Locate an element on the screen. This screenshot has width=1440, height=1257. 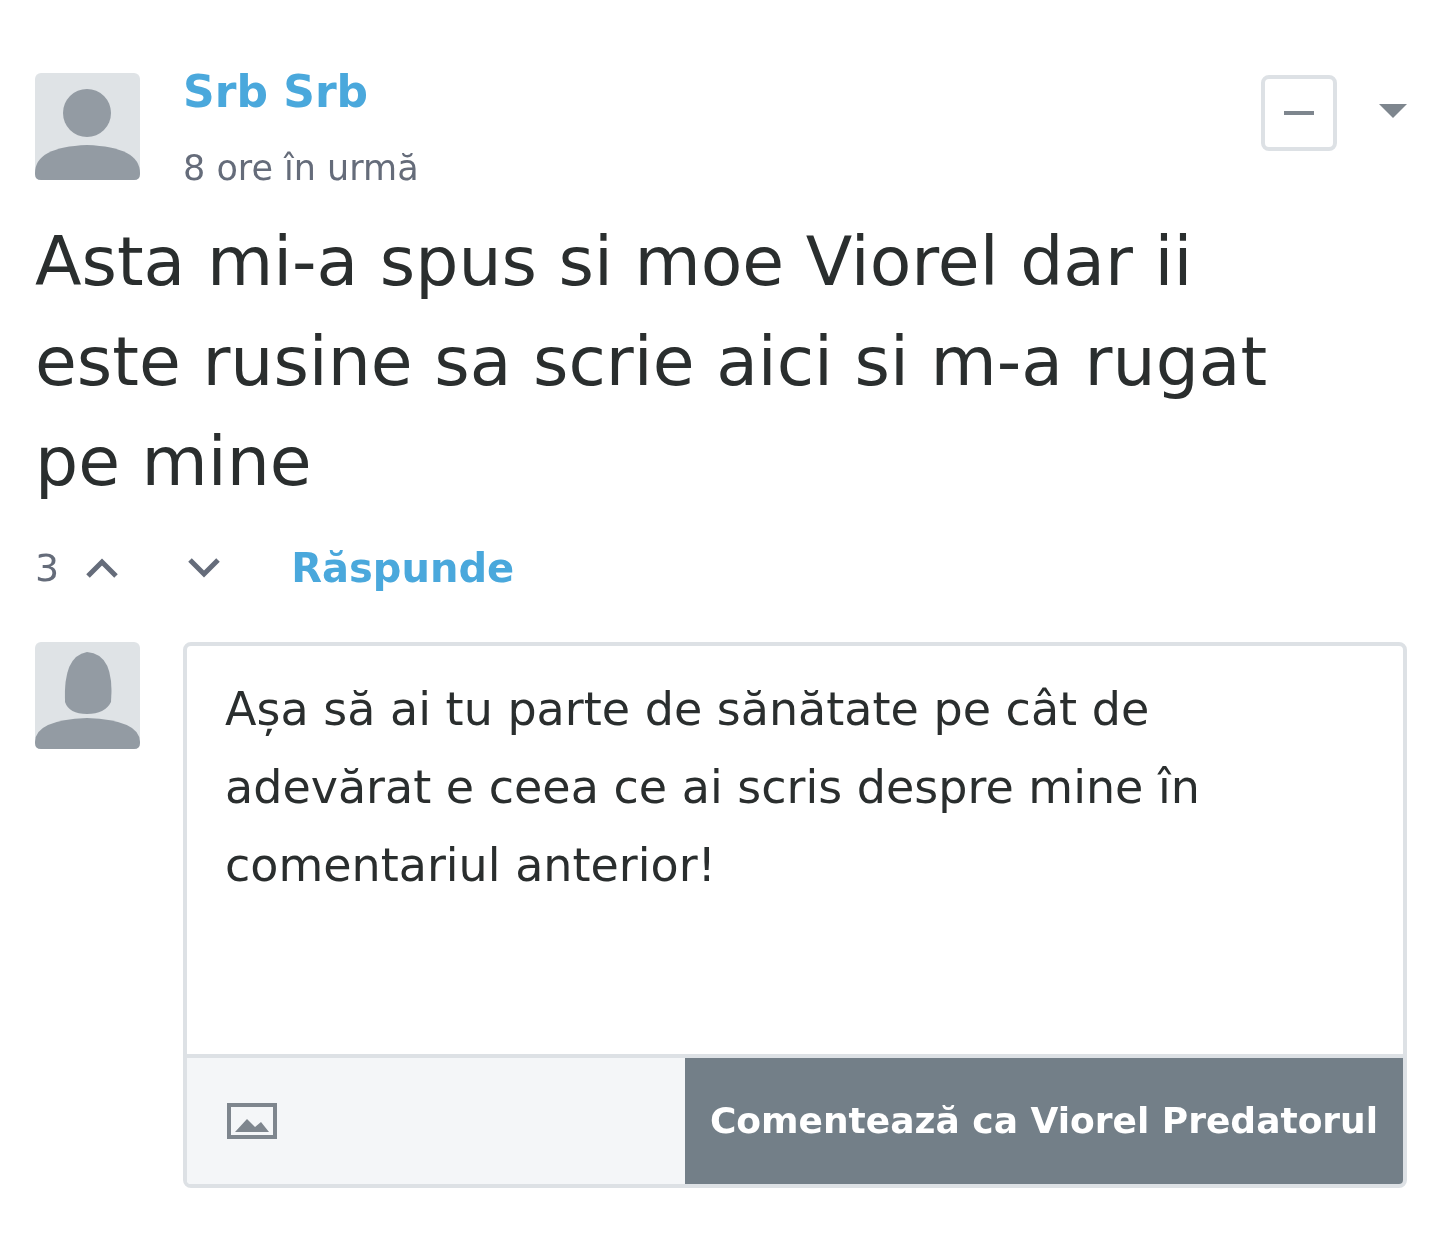
collapse-button is located at coordinates (1299, 113).